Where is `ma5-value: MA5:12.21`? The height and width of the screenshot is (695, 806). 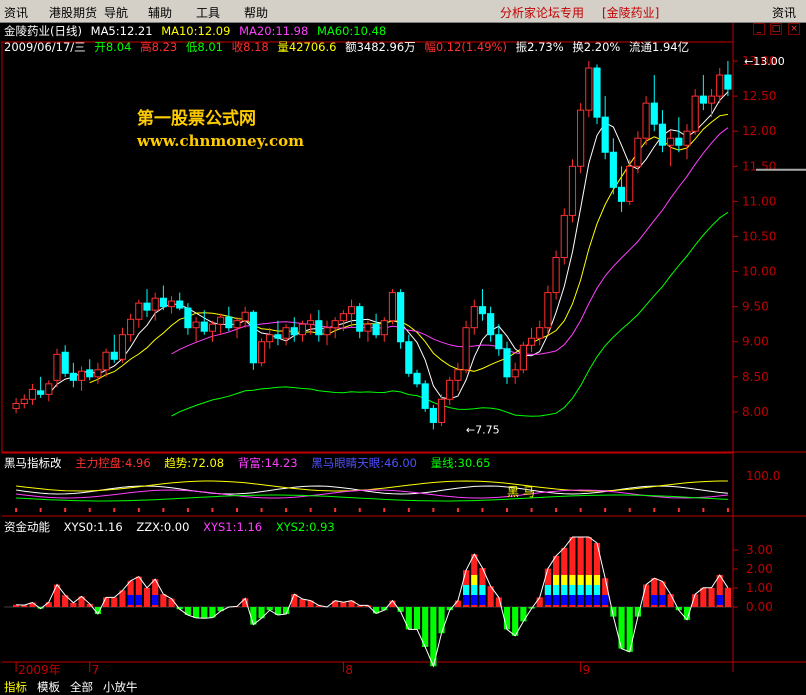
ma5-value: MA5:12.21 is located at coordinates (121, 31).